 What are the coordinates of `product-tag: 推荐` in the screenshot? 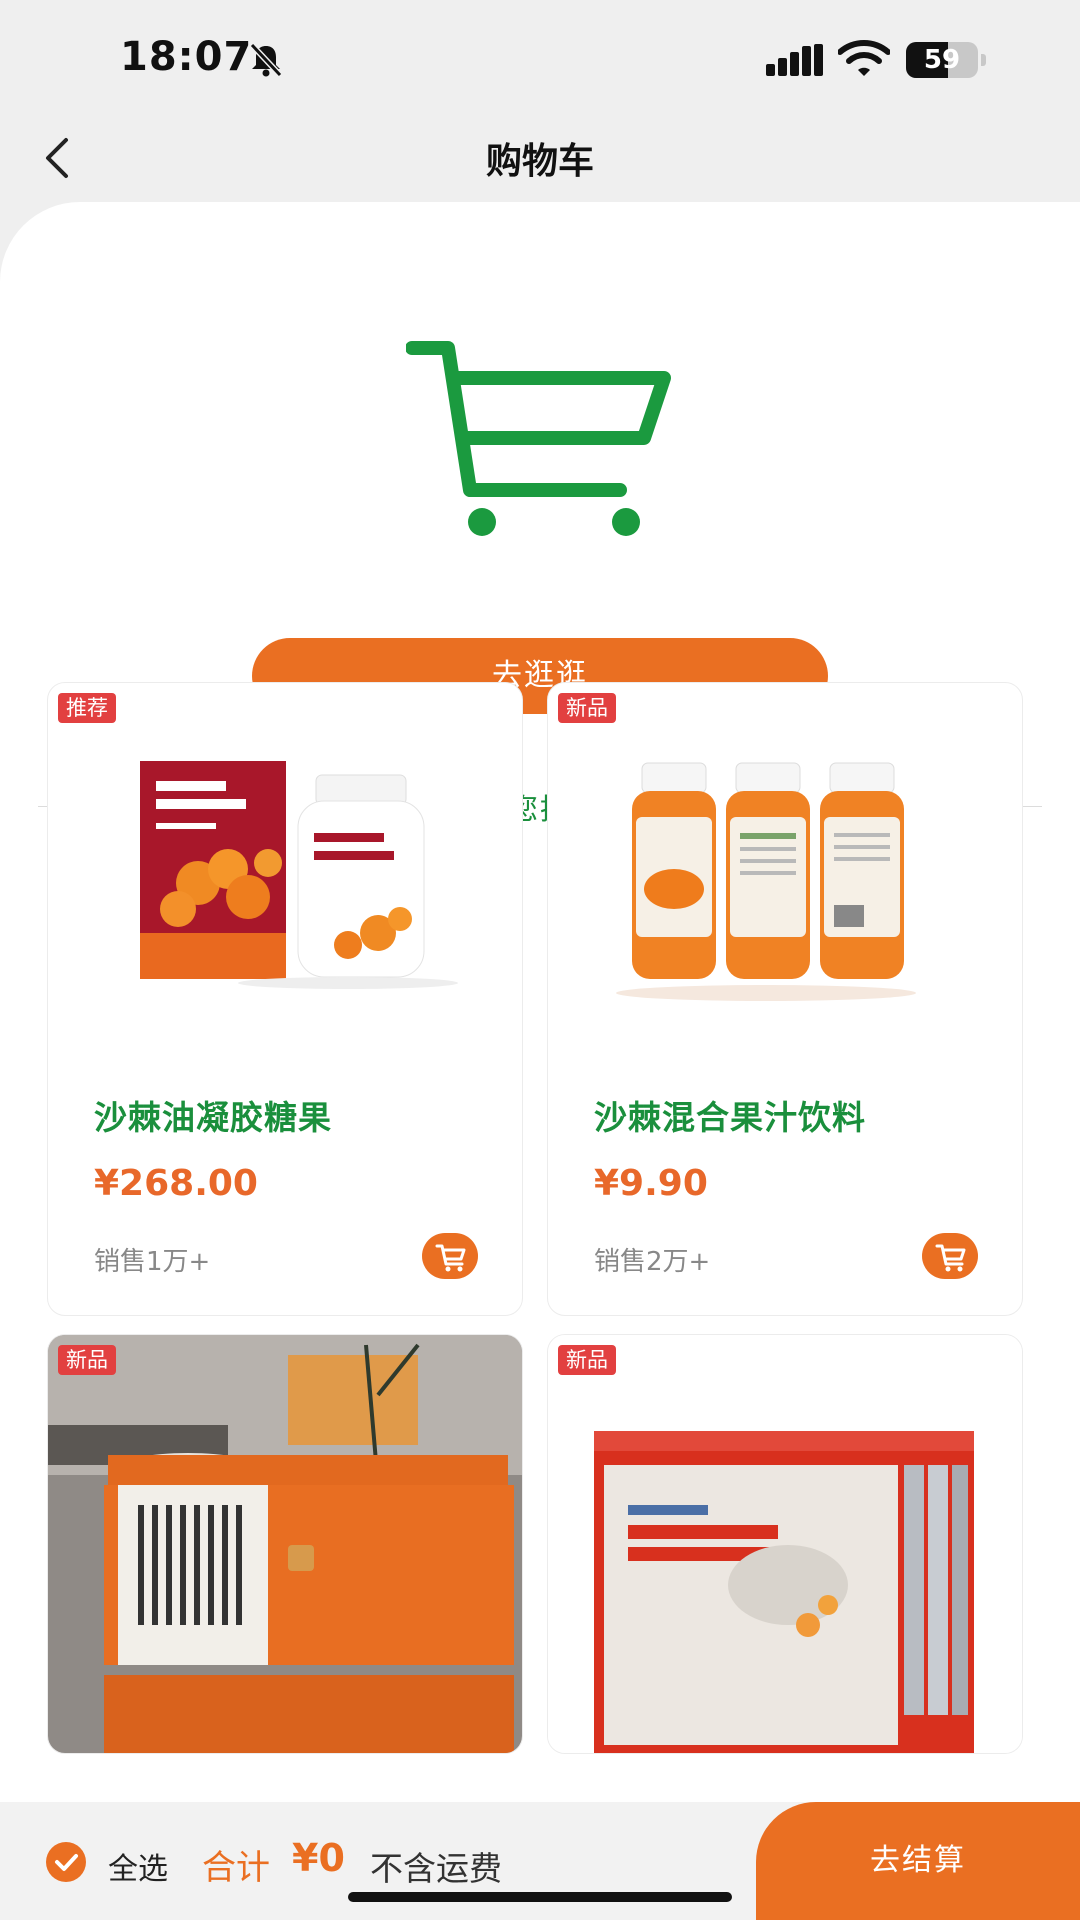 It's located at (87, 708).